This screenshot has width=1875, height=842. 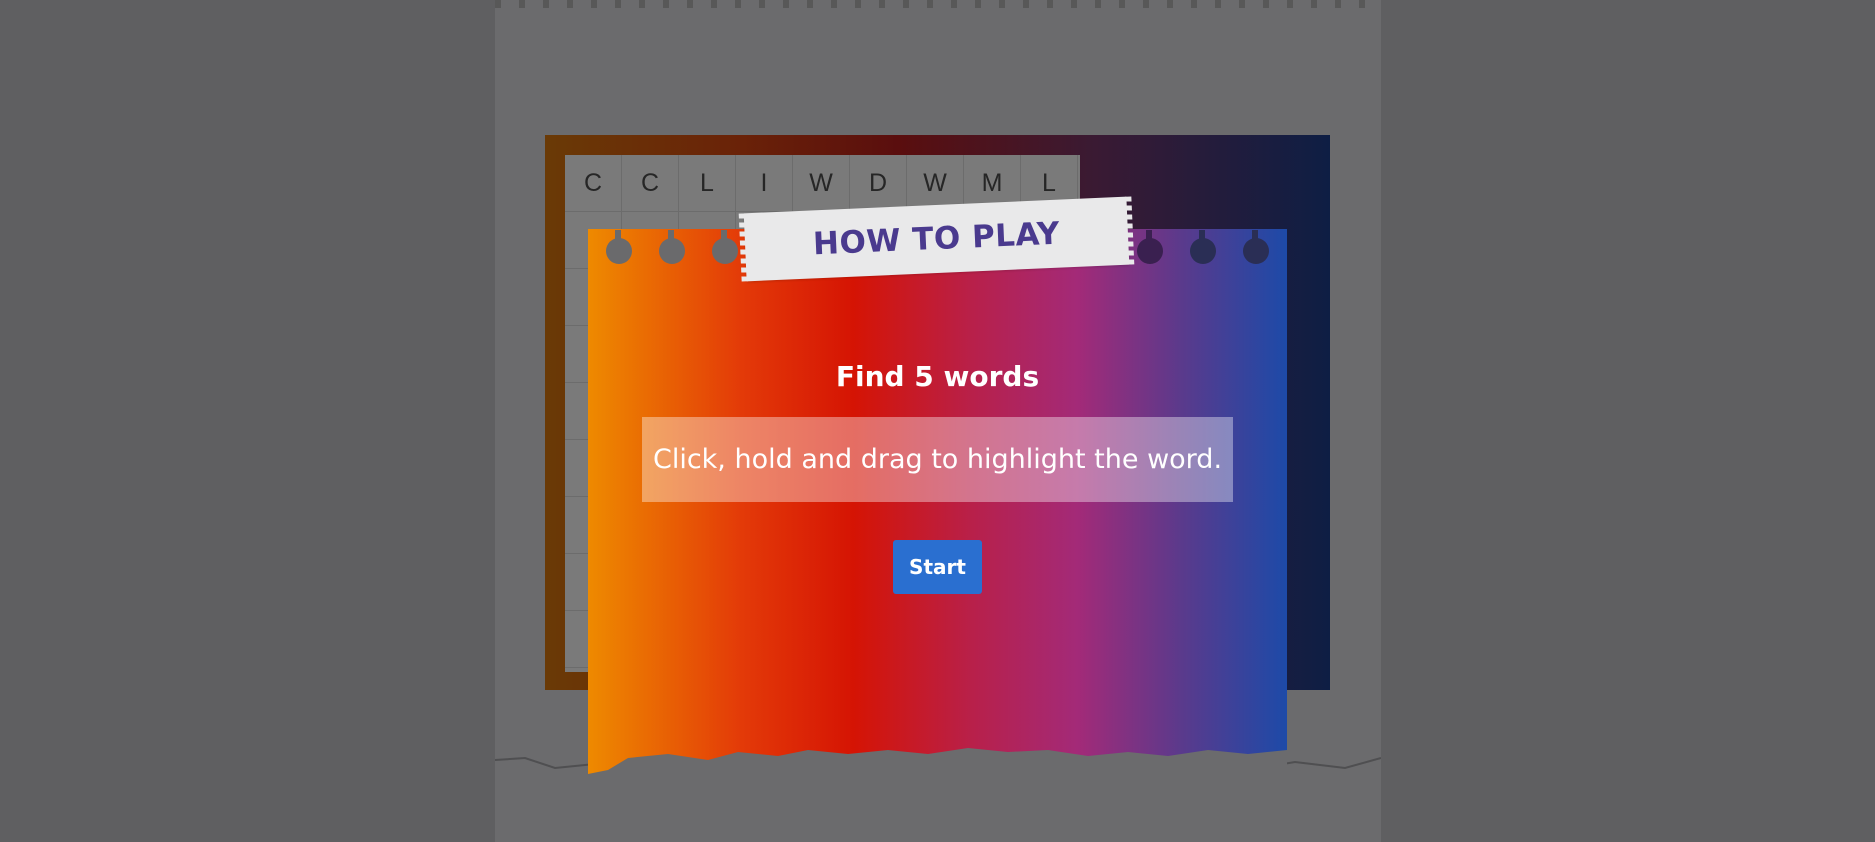 I want to click on grid-cell: W, so click(x=821, y=183).